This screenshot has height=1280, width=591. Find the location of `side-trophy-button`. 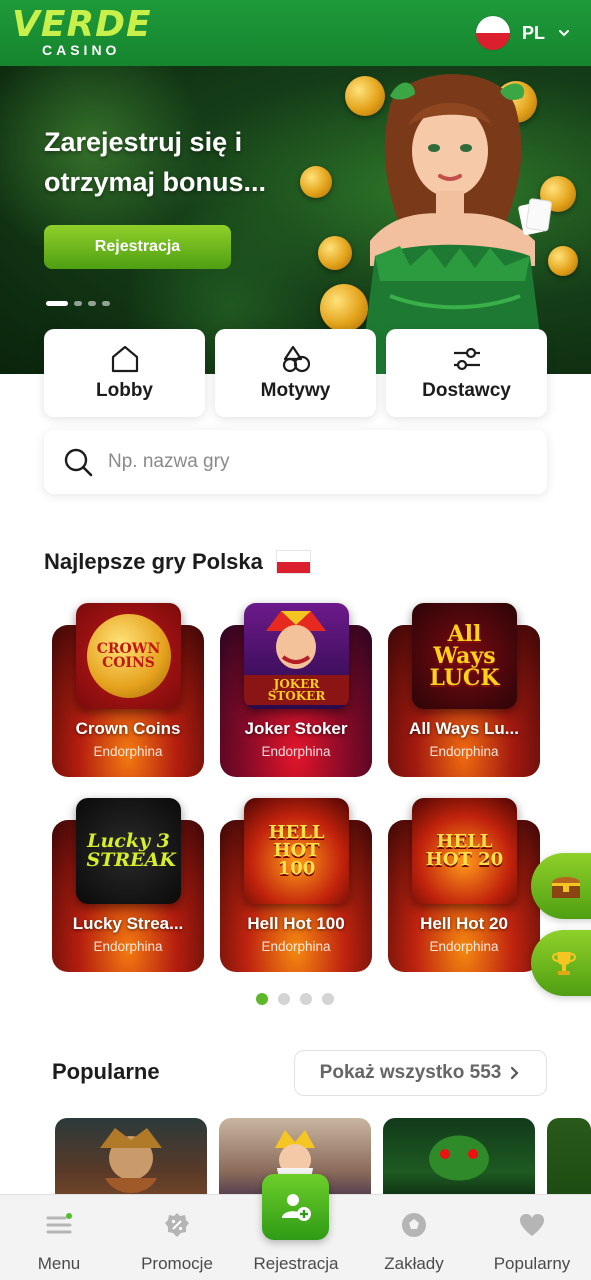

side-trophy-button is located at coordinates (561, 963).